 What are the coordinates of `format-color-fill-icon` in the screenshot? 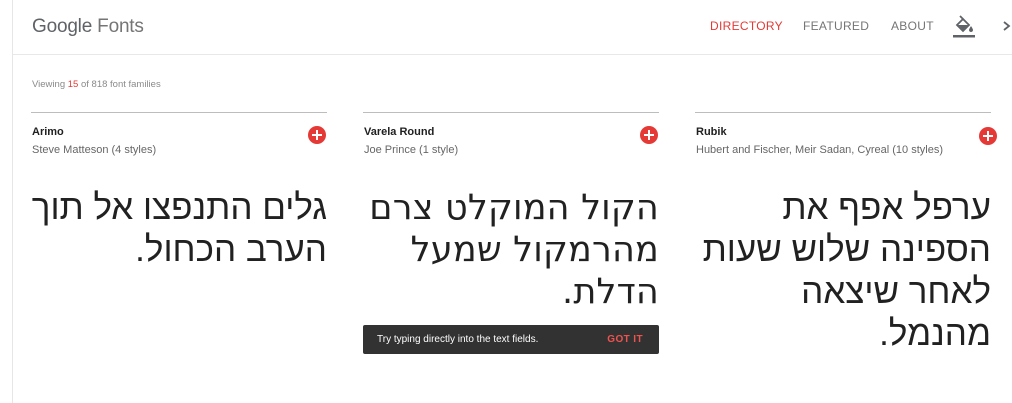 It's located at (964, 26).